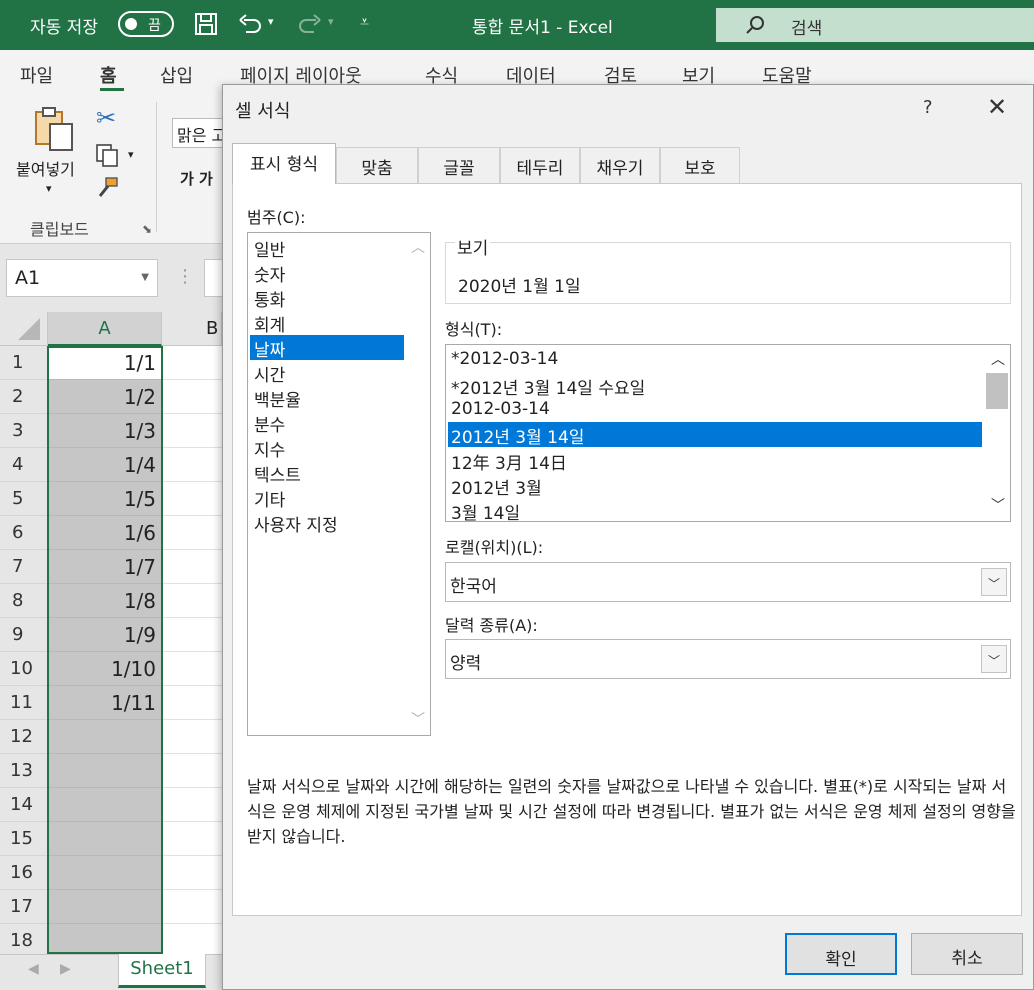  Describe the element at coordinates (700, 165) in the screenshot. I see `tab-protection: 보호` at that location.